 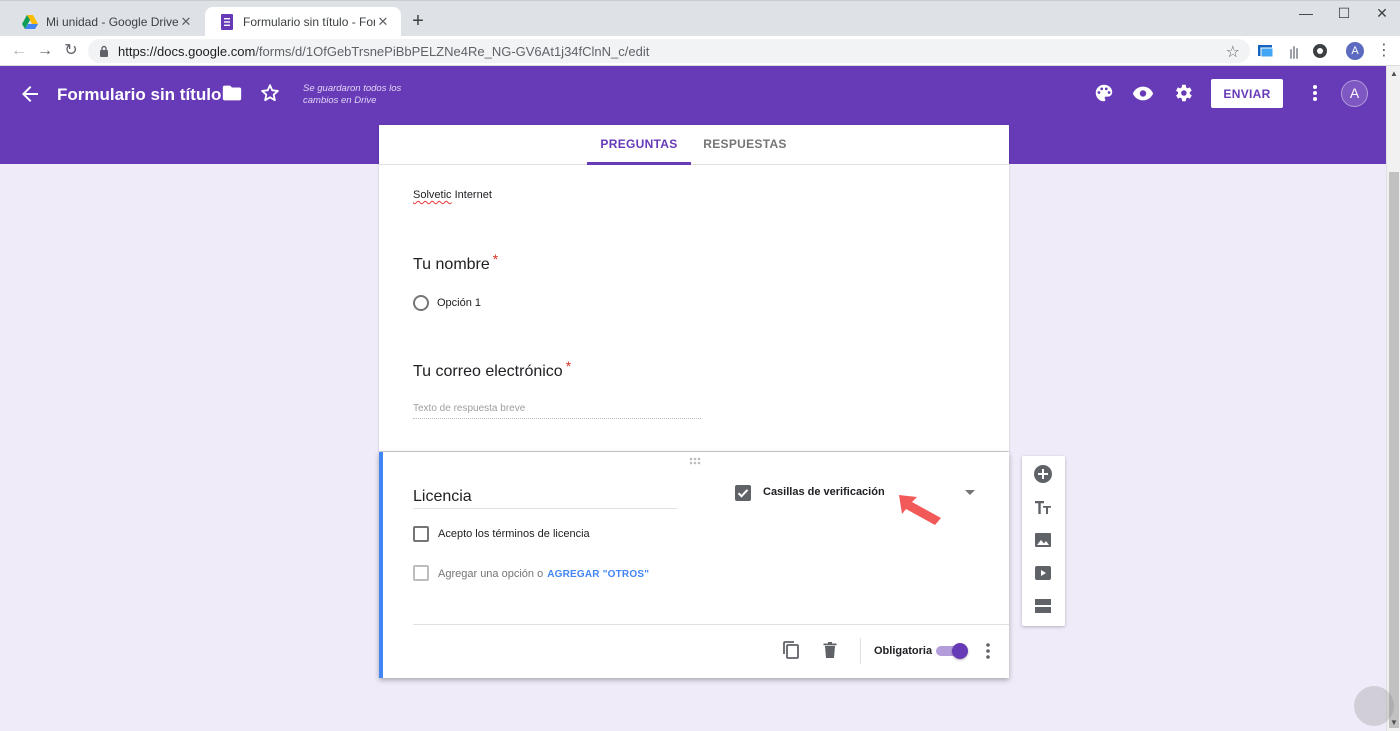 I want to click on question-title-text: Tu correo electrónico, so click(x=488, y=371).